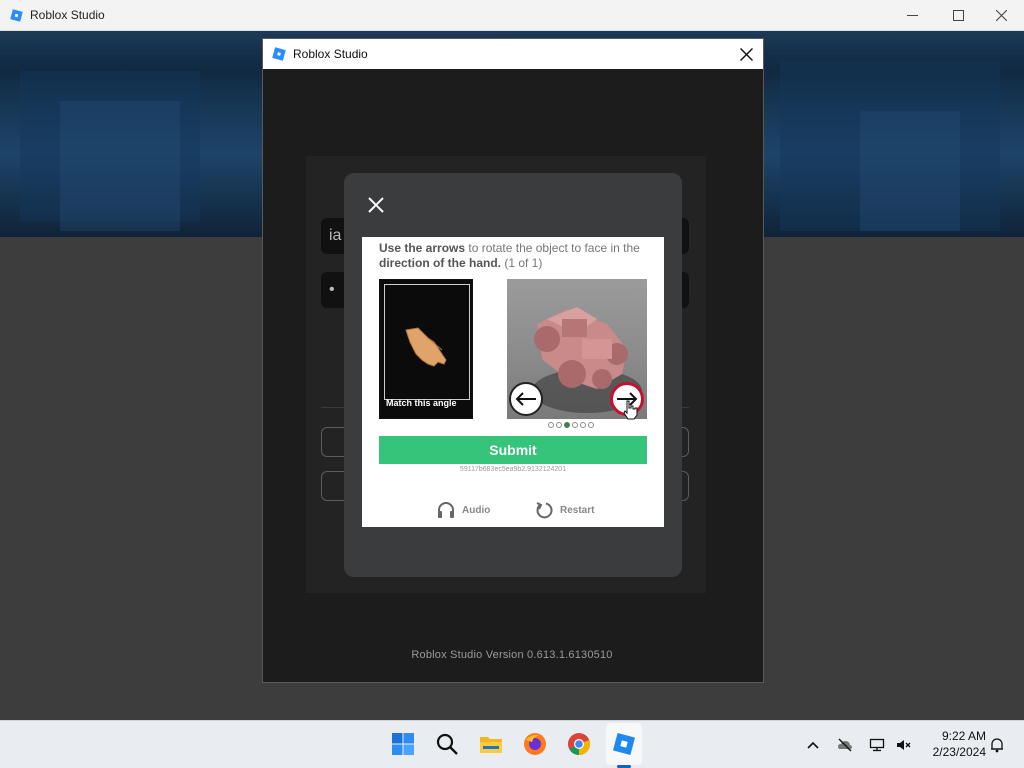 Image resolution: width=1024 pixels, height=768 pixels. I want to click on chrome-icon, so click(579, 744).